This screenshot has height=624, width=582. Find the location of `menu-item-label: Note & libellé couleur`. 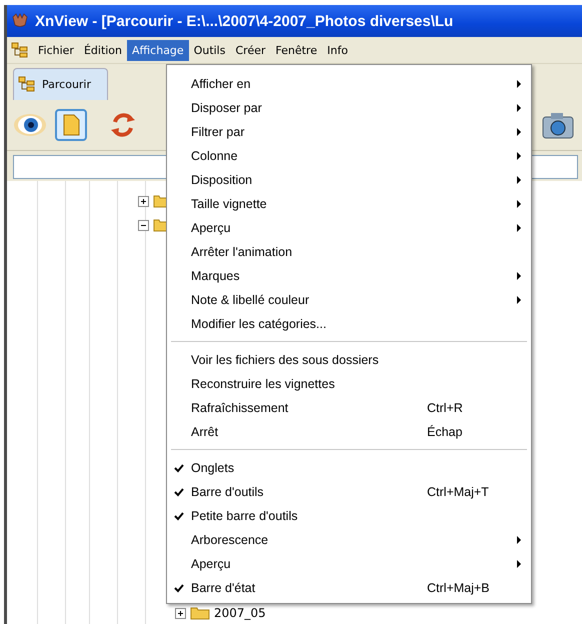

menu-item-label: Note & libellé couleur is located at coordinates (250, 300).